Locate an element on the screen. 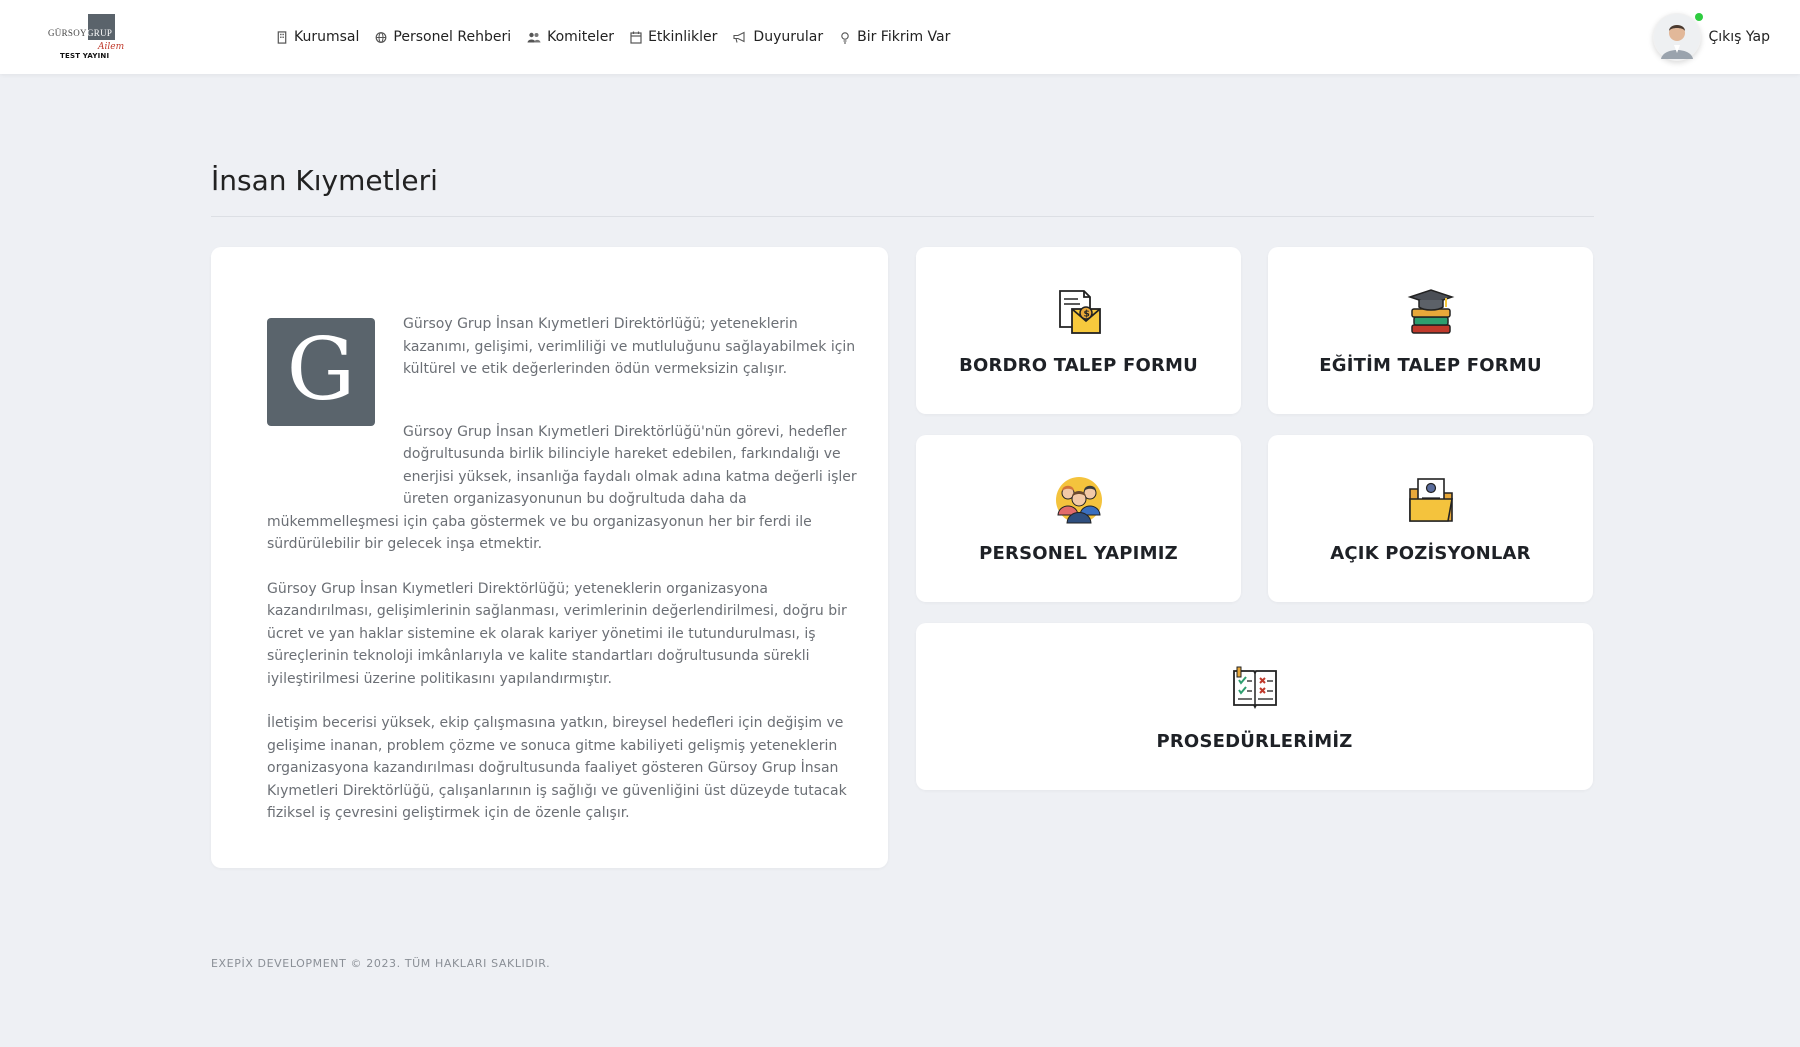  nav-label: Etkinlikler is located at coordinates (683, 37).